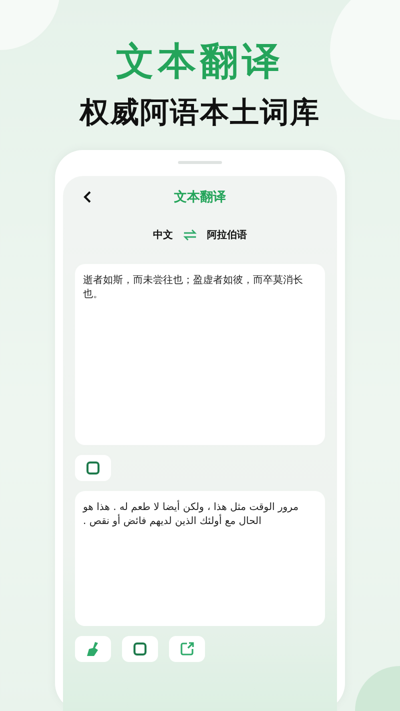 The image size is (400, 711). I want to click on clear-button, so click(93, 649).